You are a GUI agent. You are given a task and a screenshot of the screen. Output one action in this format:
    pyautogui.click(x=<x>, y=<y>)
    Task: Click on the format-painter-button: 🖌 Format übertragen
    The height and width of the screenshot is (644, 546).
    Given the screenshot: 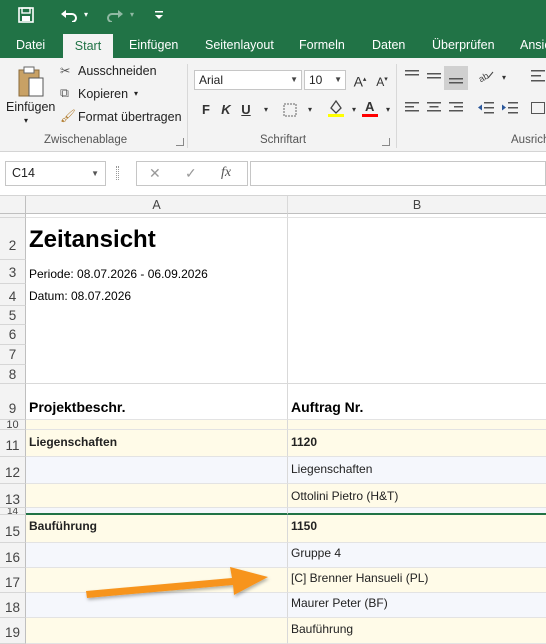 What is the action you would take?
    pyautogui.click(x=121, y=118)
    